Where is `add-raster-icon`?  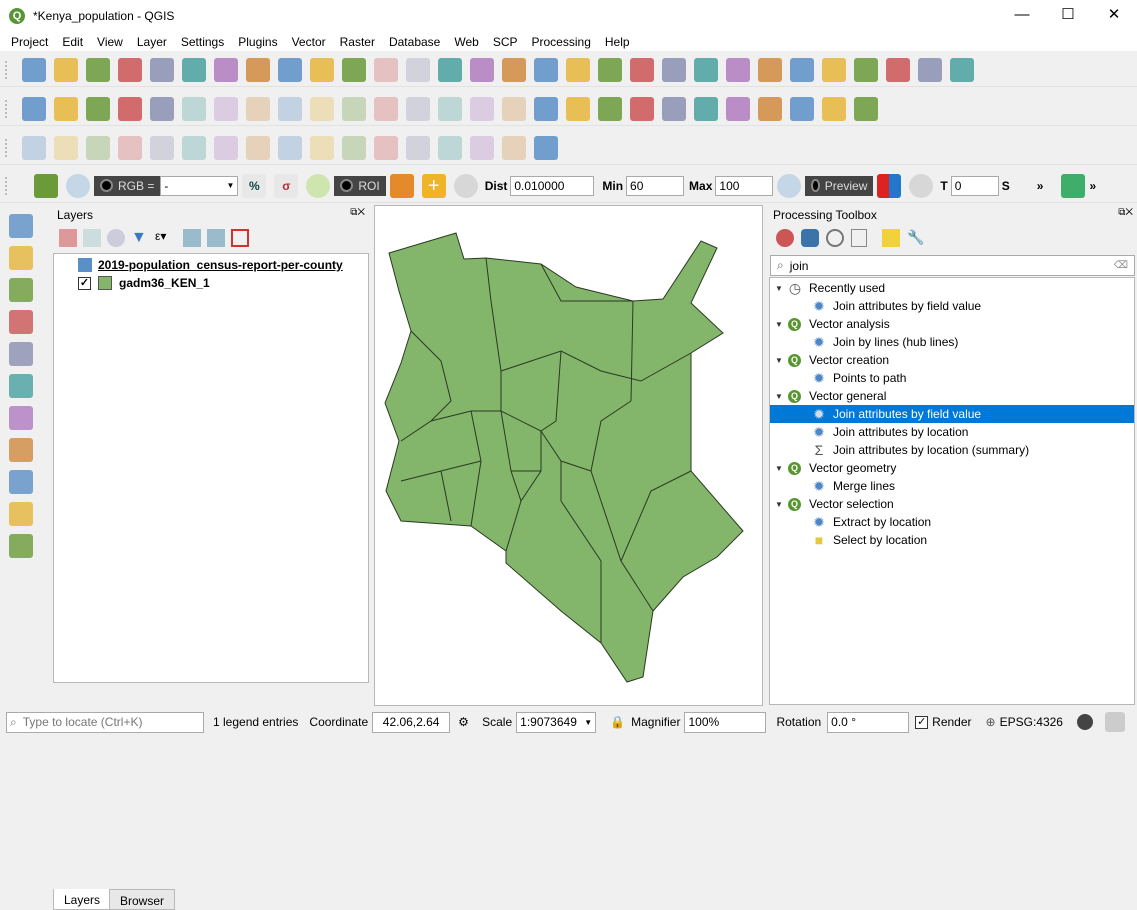
add-raster-icon is located at coordinates (162, 108).